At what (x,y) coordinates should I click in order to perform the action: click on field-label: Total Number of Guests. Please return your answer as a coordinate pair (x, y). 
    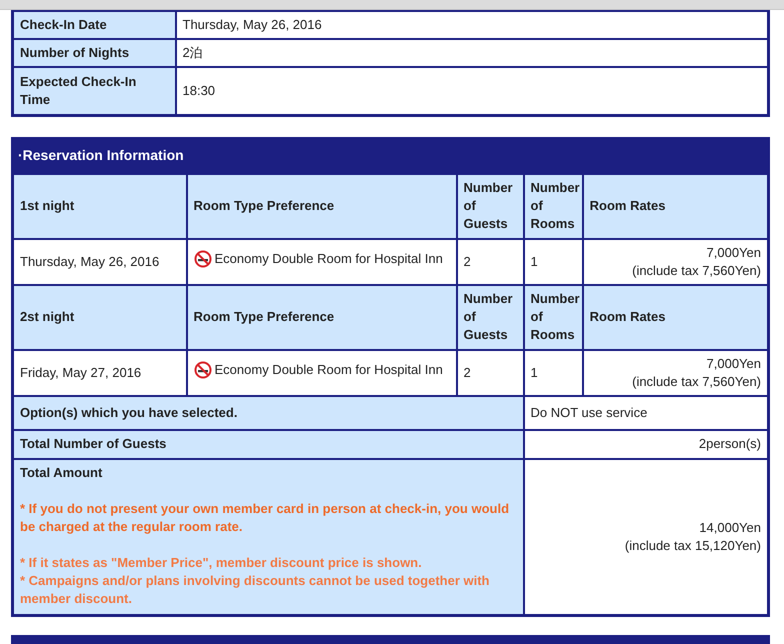
    Looking at the image, I should click on (268, 444).